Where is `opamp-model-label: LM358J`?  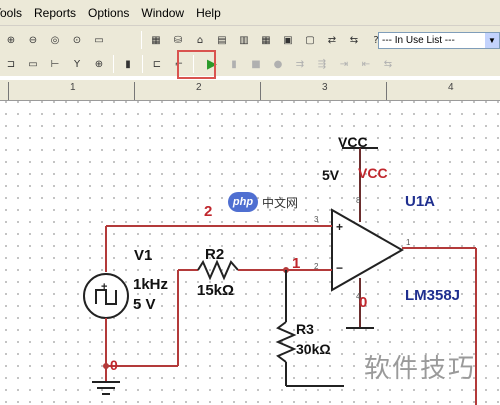 opamp-model-label: LM358J is located at coordinates (433, 295).